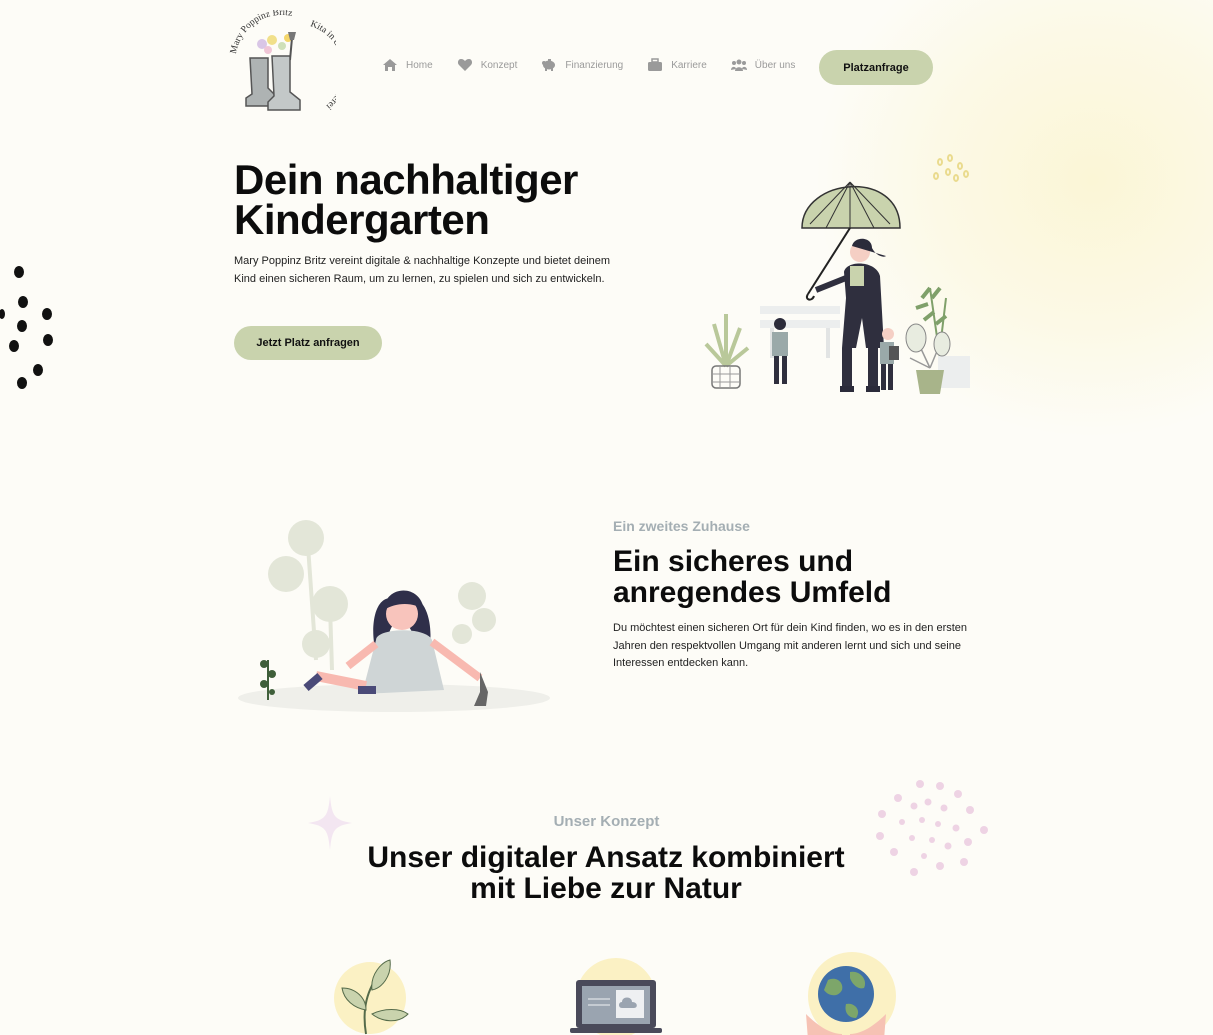 The image size is (1213, 1035). I want to click on section2-title: Ein sicheres und anregendes Umfeld, so click(803, 577).